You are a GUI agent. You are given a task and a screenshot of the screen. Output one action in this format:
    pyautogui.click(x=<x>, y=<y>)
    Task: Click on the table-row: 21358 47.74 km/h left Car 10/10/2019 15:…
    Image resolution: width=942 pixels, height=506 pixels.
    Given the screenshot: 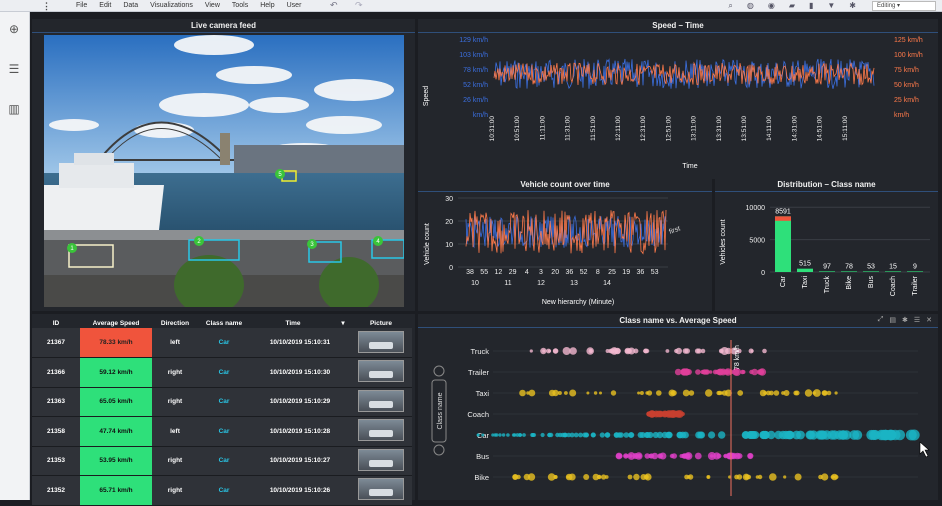 What is the action you would take?
    pyautogui.click(x=222, y=431)
    